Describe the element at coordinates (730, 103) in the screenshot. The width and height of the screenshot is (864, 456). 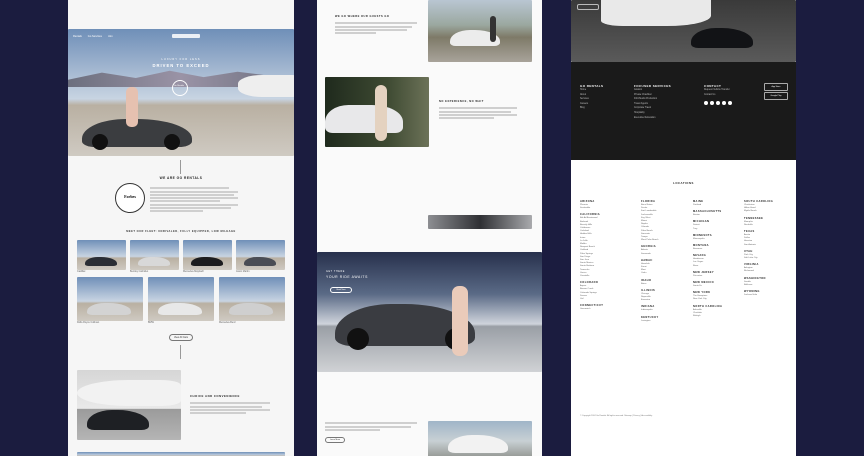
I see `youtube-icon` at that location.